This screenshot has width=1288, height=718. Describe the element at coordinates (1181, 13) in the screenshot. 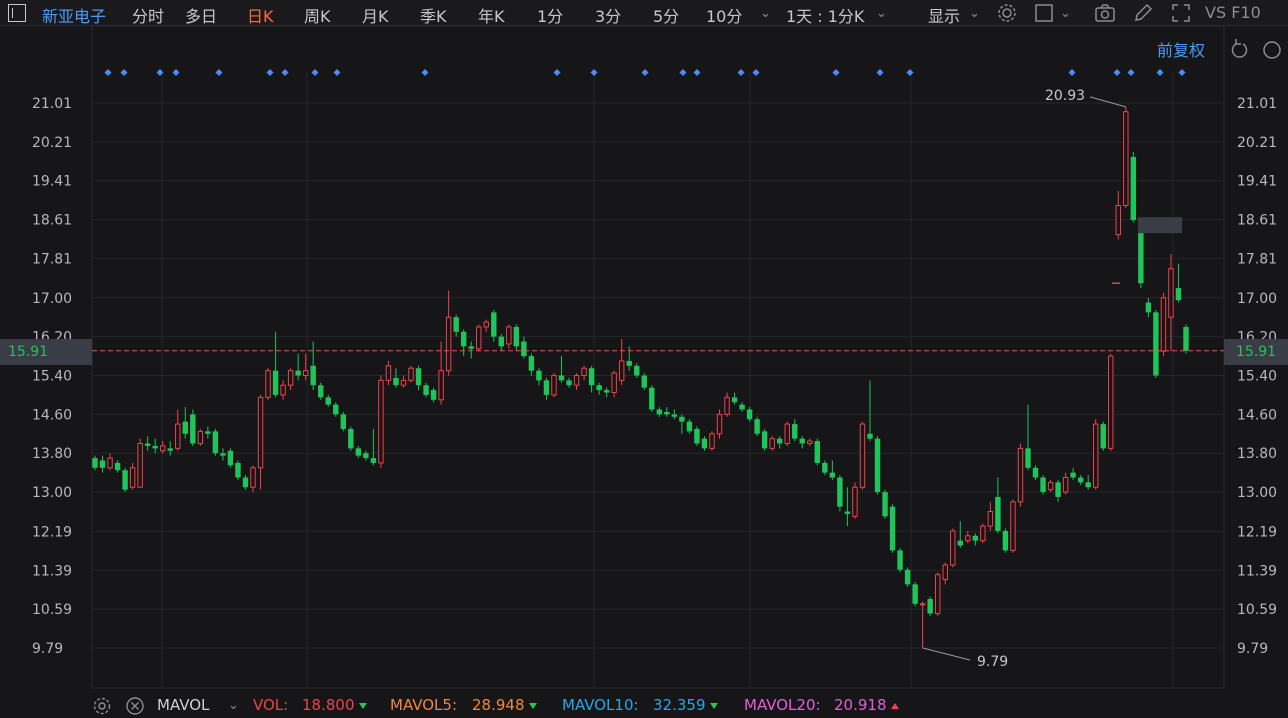

I see `fullscreen-icon` at that location.